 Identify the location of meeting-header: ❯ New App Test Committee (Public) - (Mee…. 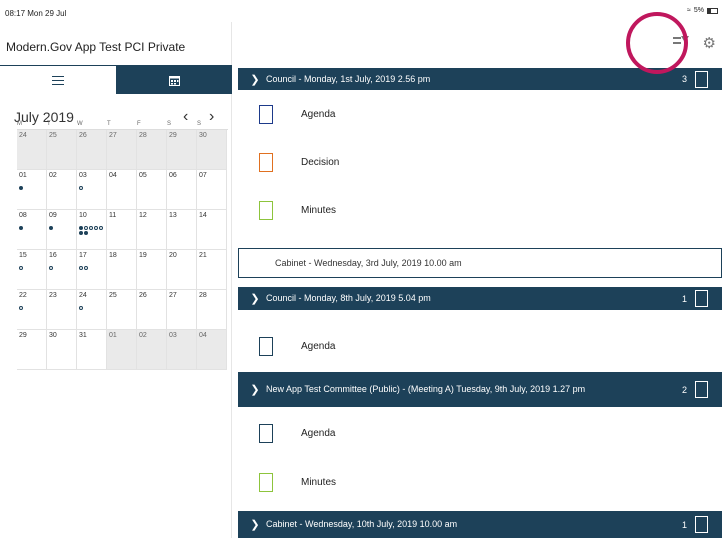
(480, 389).